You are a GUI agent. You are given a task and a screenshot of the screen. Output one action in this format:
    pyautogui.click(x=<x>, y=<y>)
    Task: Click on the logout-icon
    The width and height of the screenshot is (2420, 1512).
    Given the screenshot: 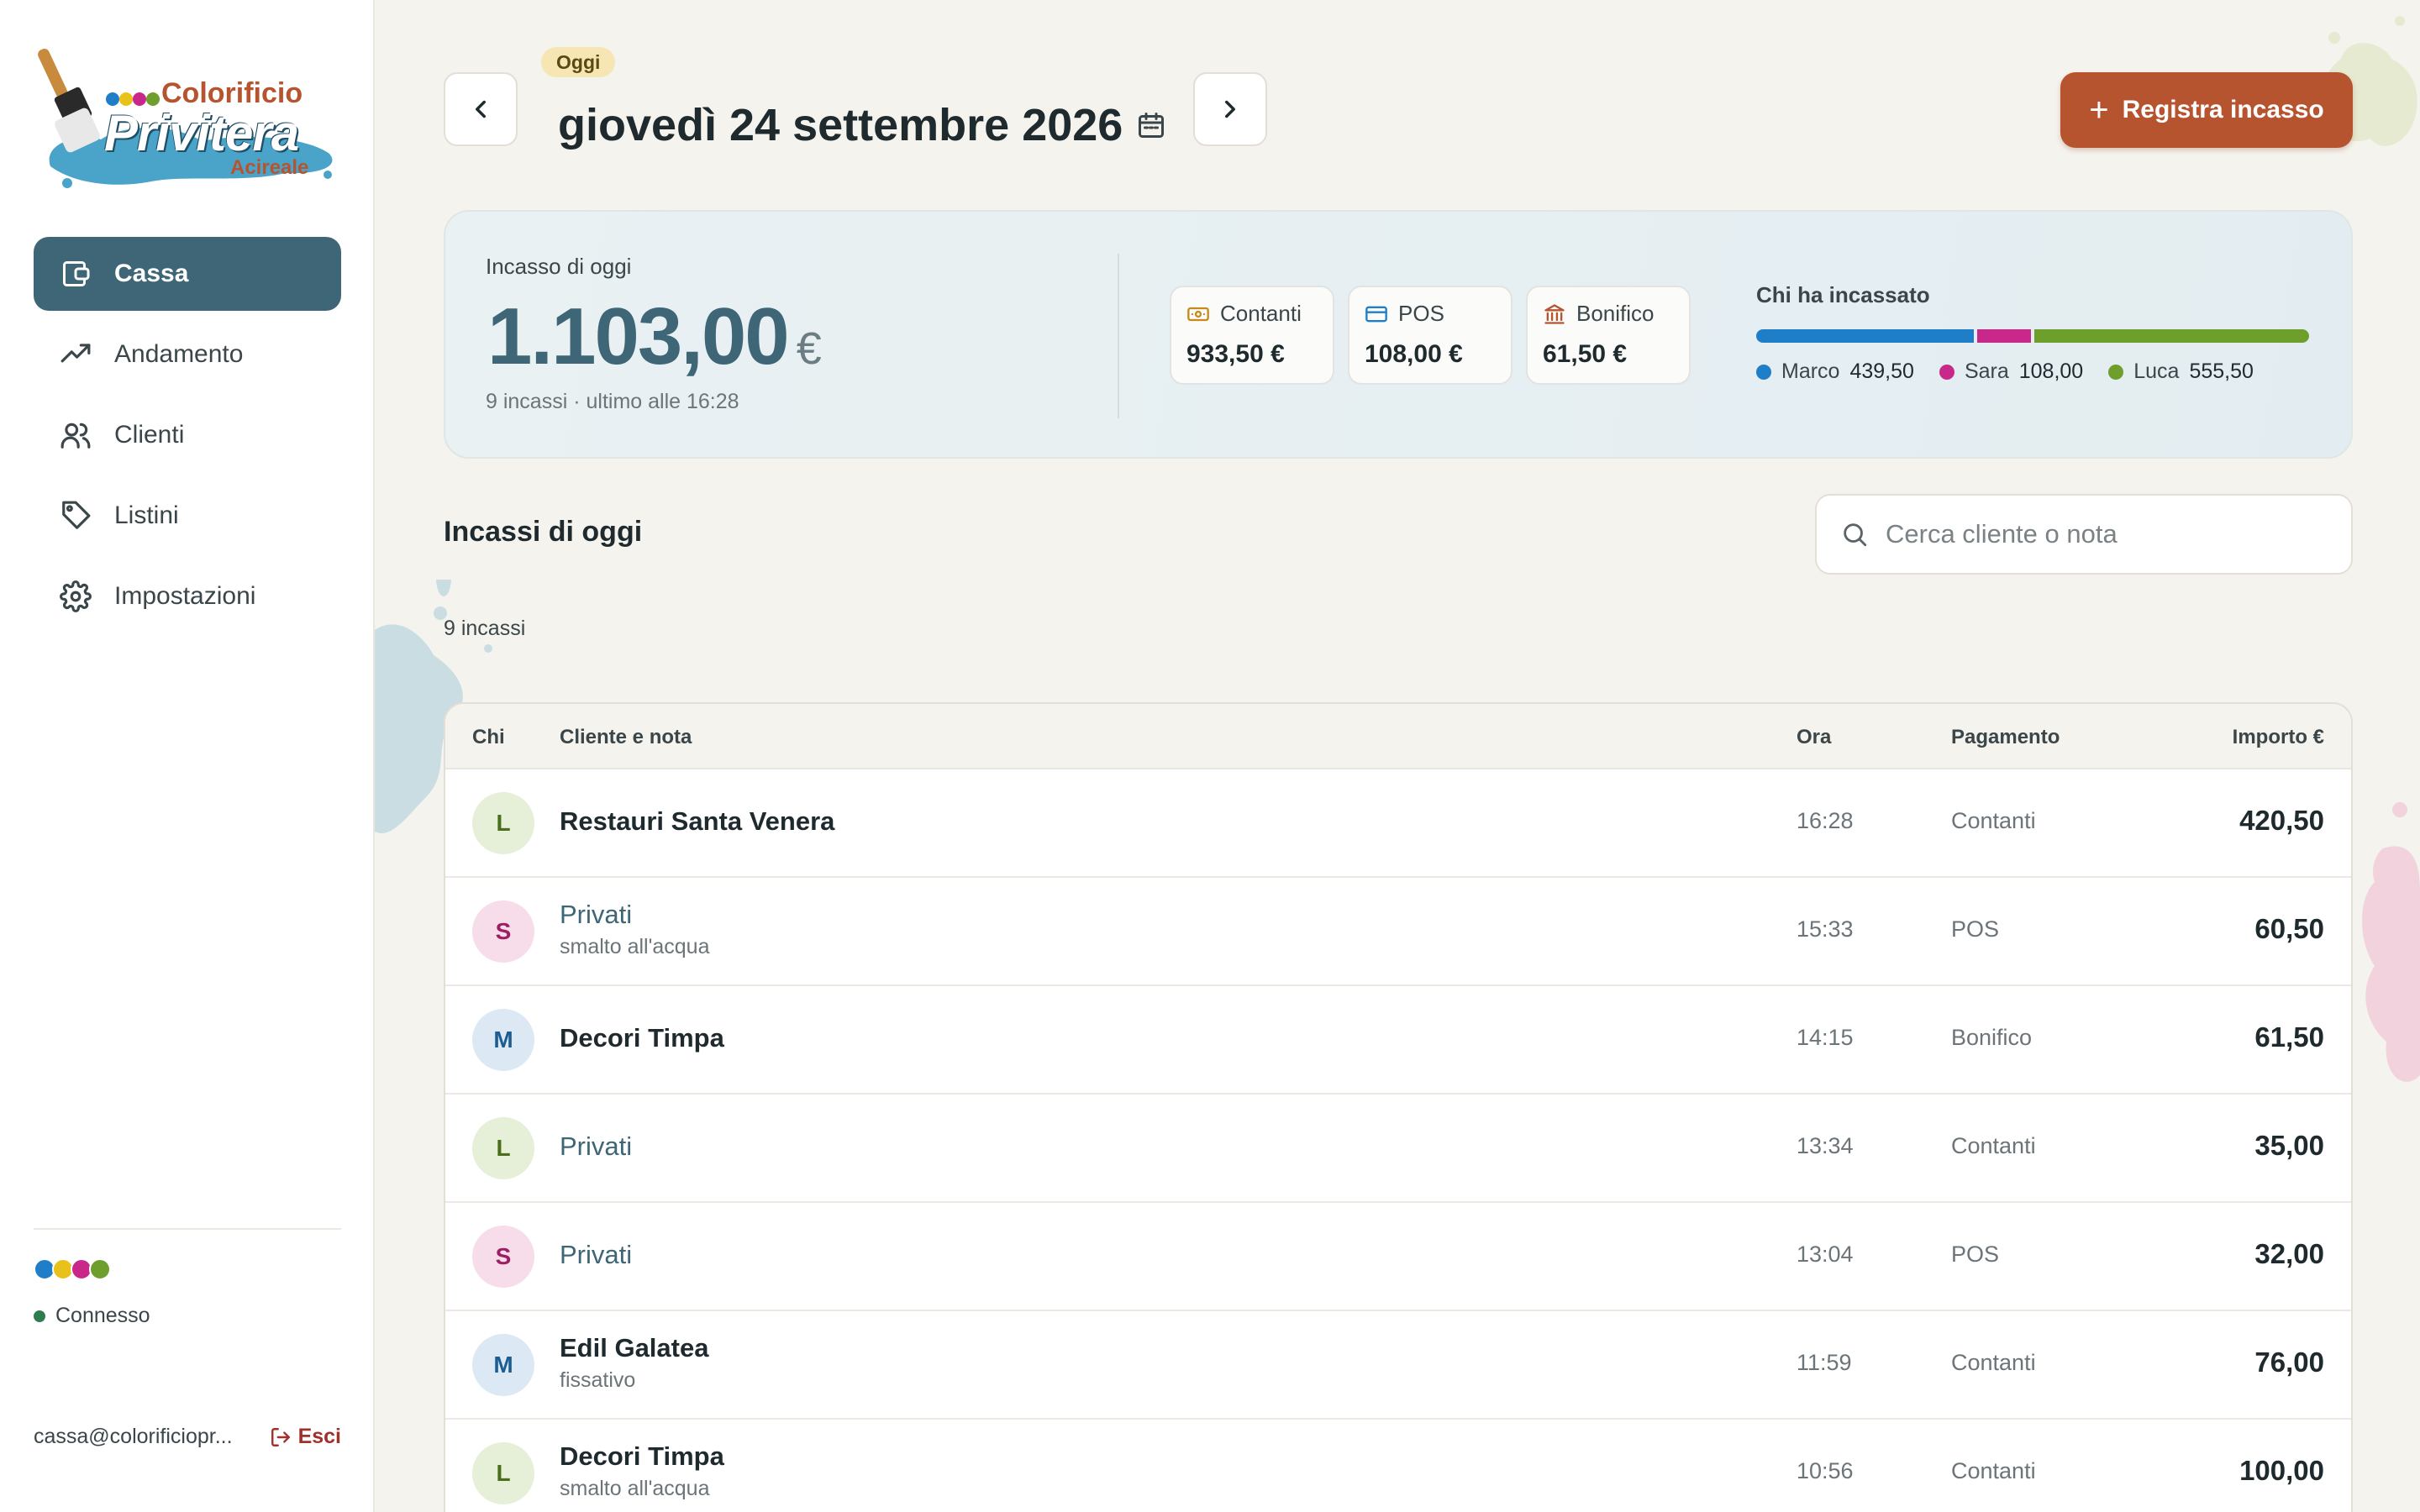 What is the action you would take?
    pyautogui.click(x=280, y=1436)
    